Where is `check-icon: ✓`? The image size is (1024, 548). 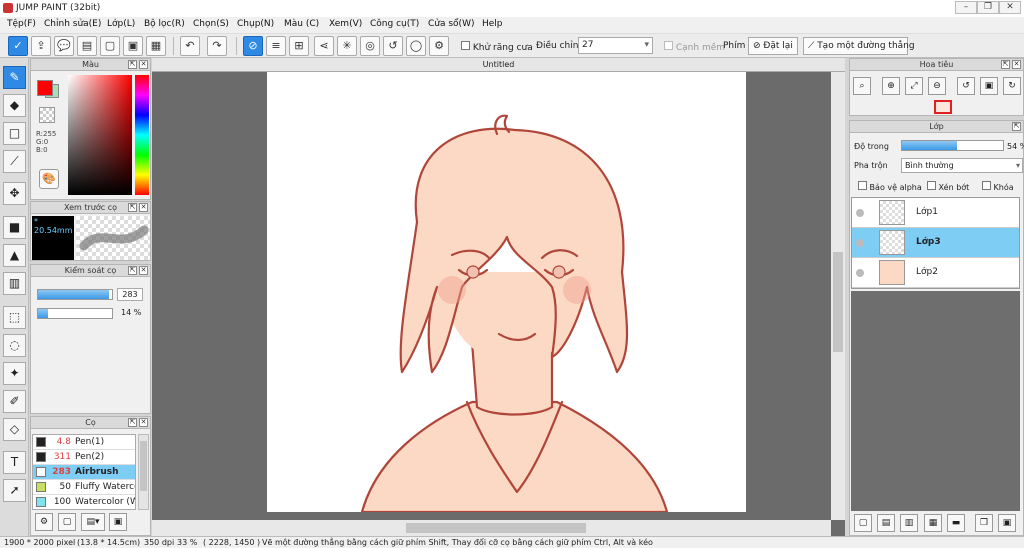 check-icon: ✓ is located at coordinates (18, 46).